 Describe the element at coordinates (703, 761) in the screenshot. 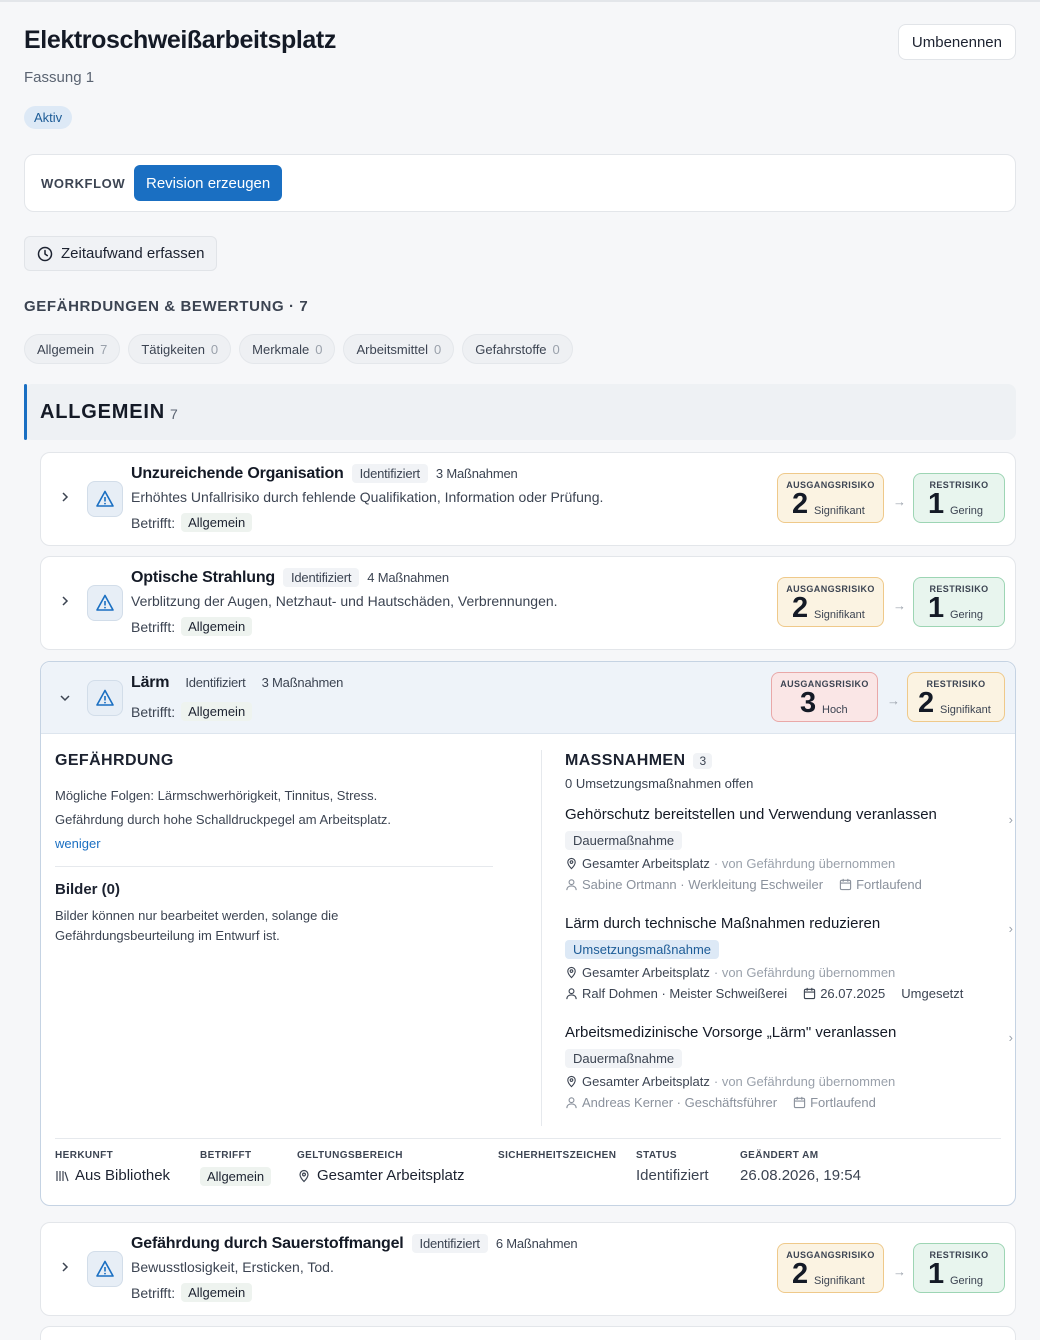

I see `measures-count: 3` at that location.